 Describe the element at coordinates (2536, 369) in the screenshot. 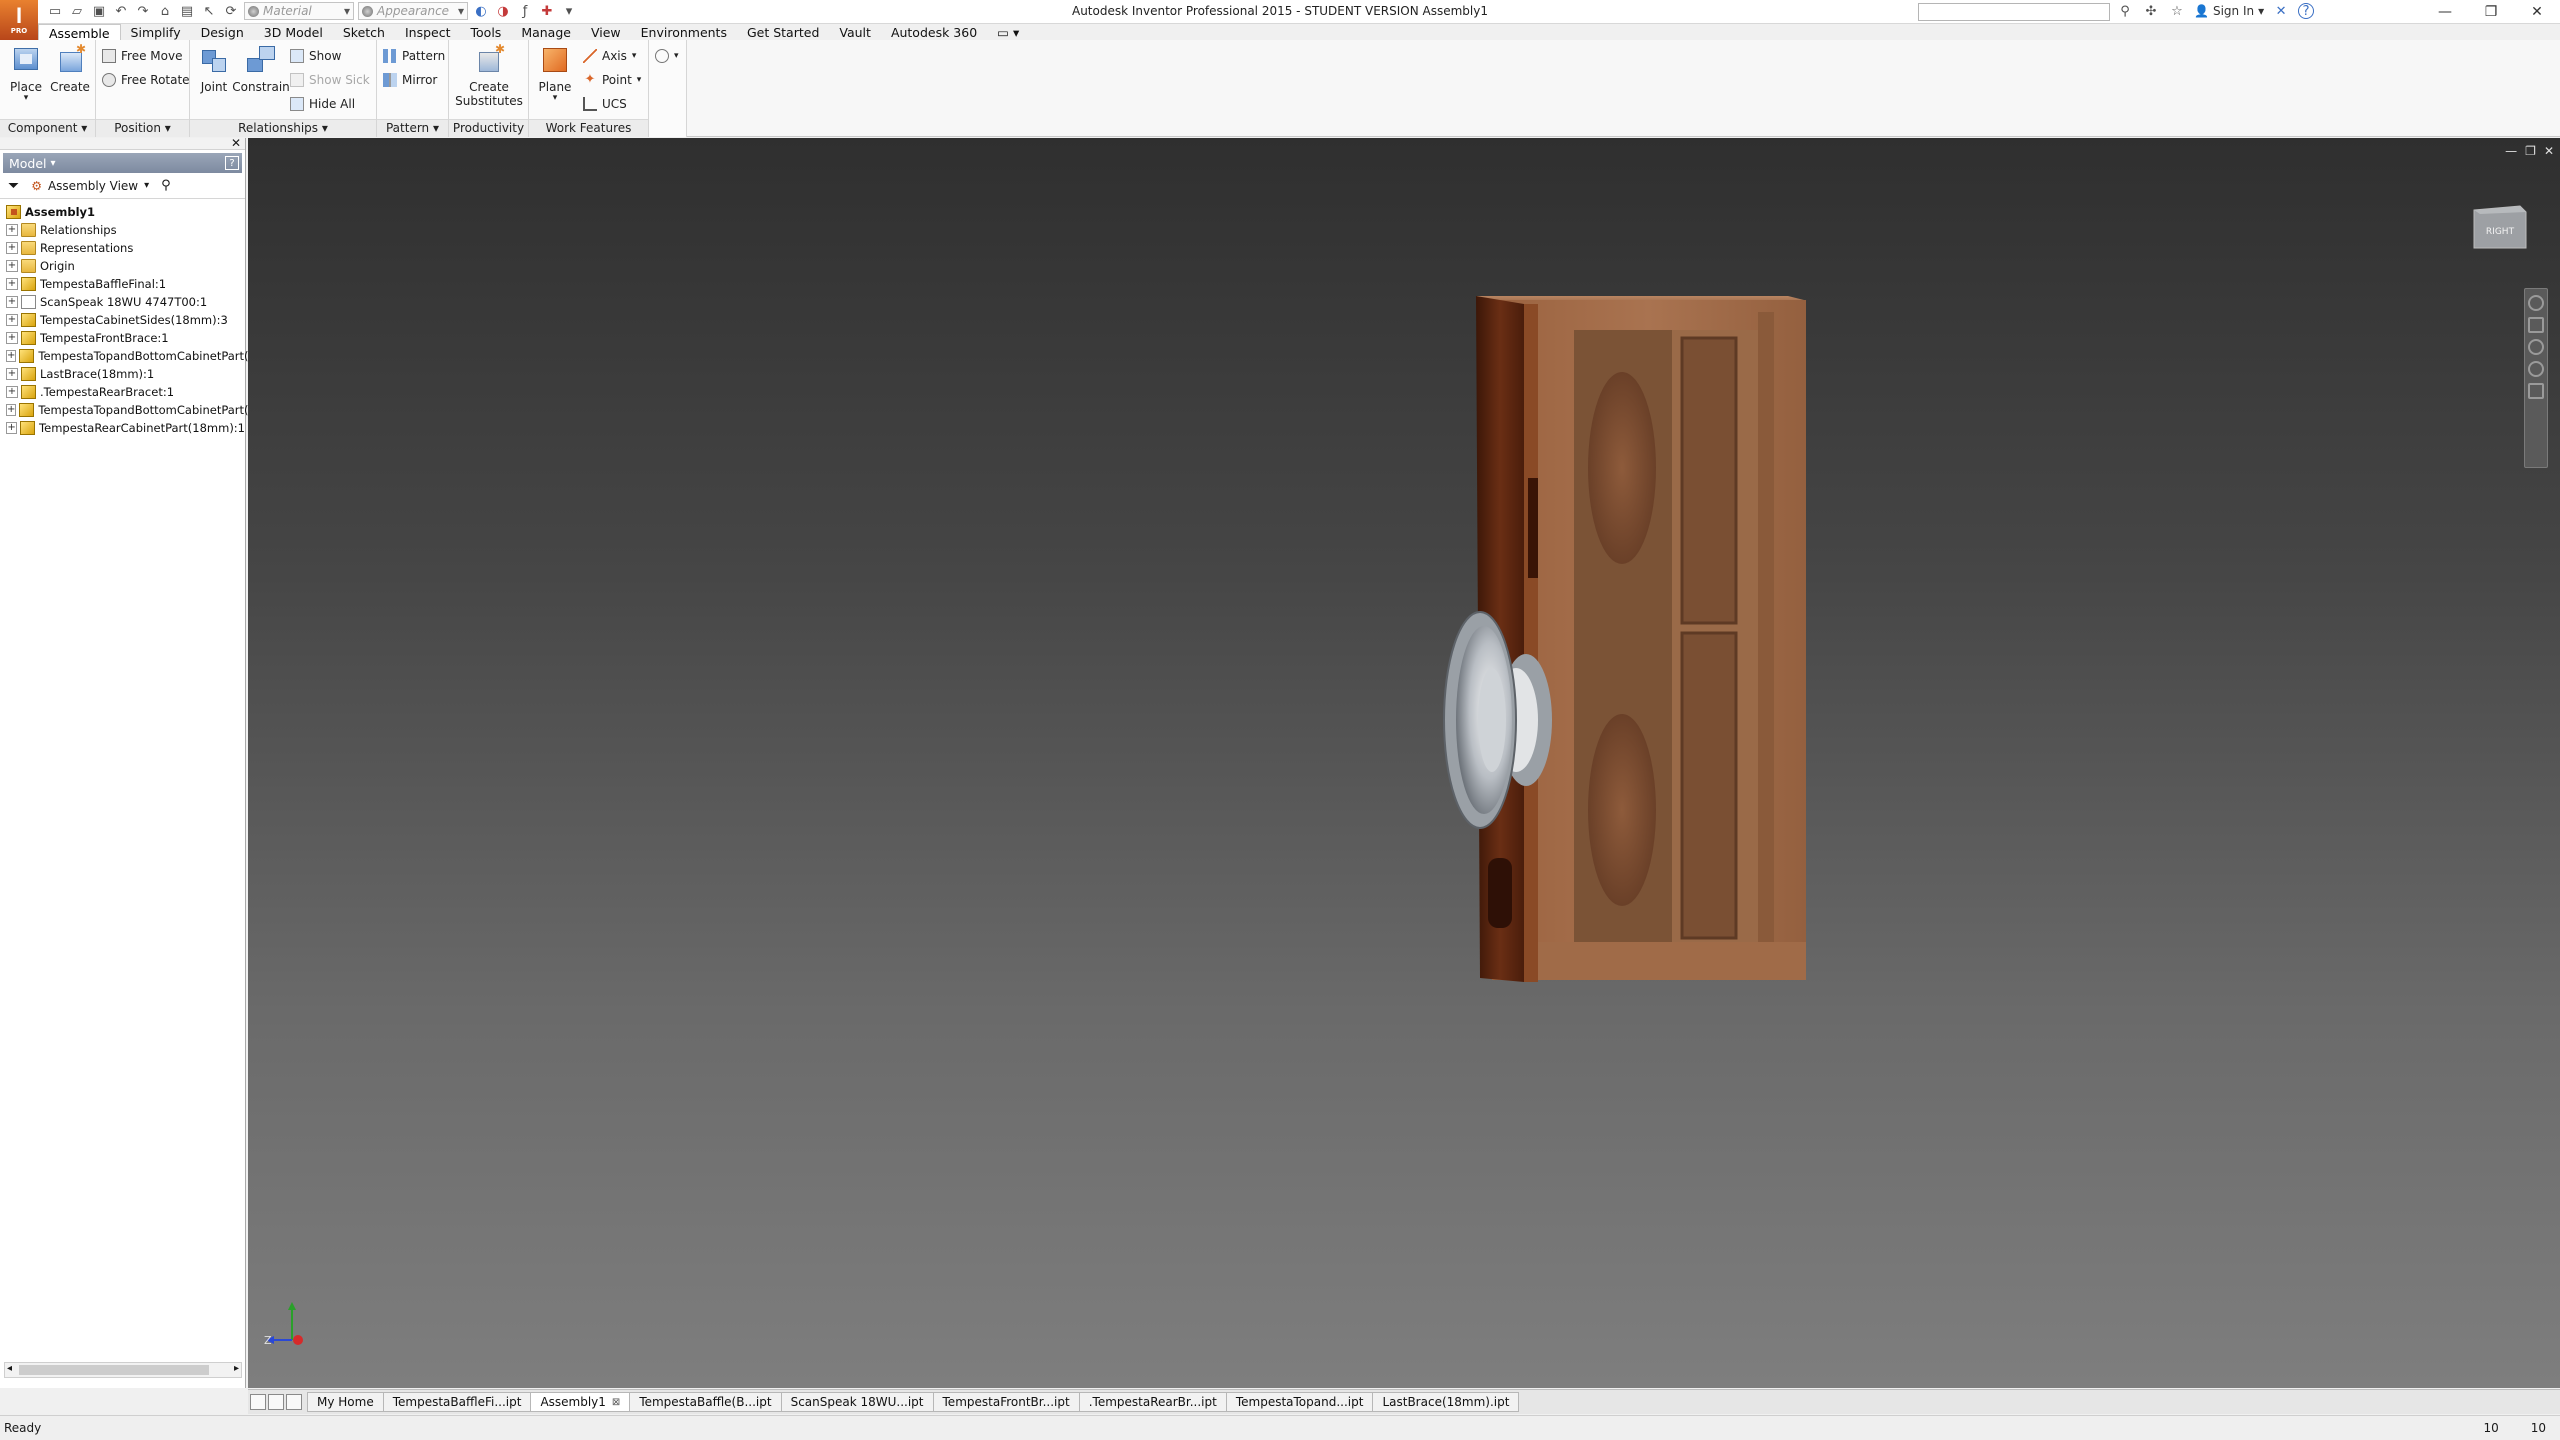

I see `orbit-icon` at that location.